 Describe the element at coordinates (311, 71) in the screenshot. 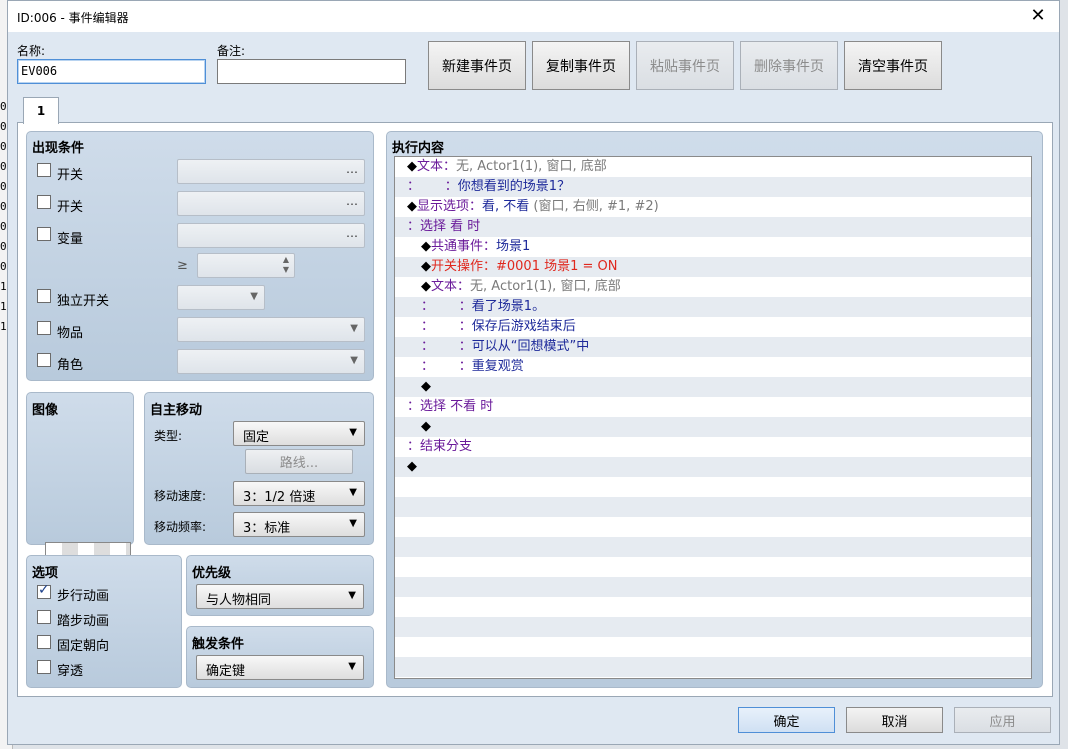

I see `note-input` at that location.